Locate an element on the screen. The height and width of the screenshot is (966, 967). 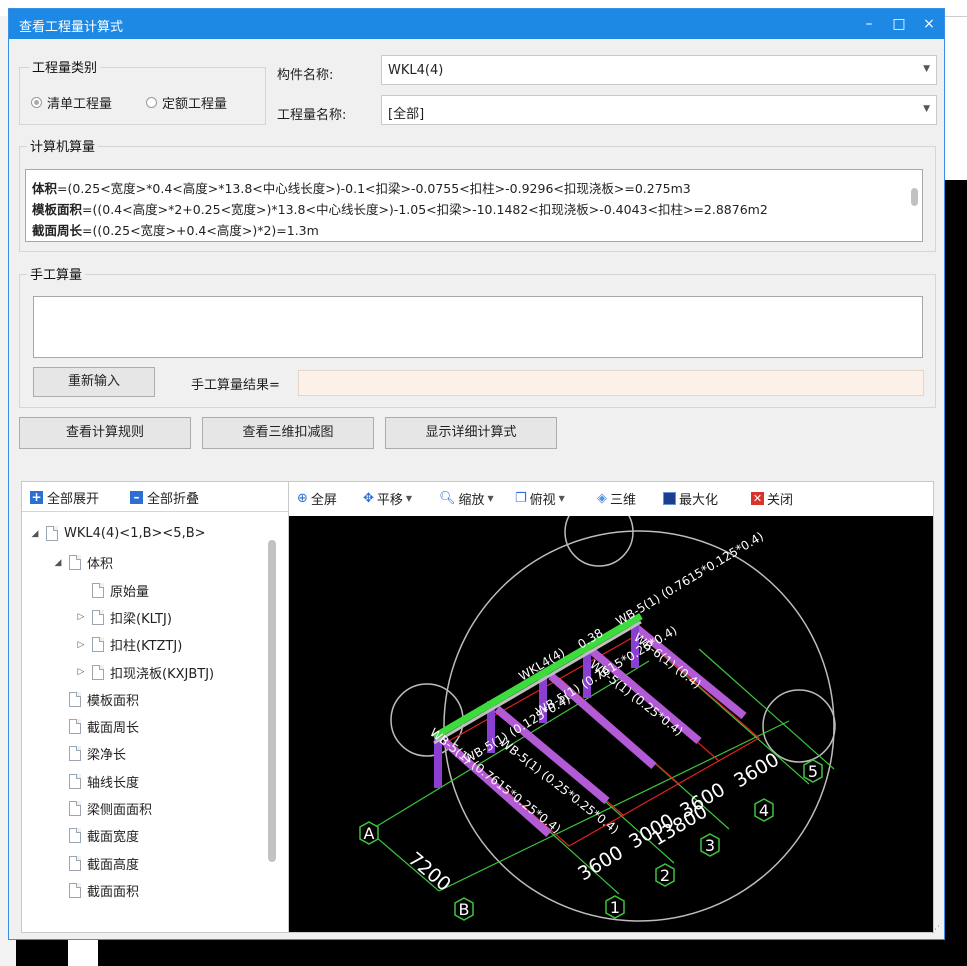
manual-result-label: 手工算量结果= is located at coordinates (235, 385).